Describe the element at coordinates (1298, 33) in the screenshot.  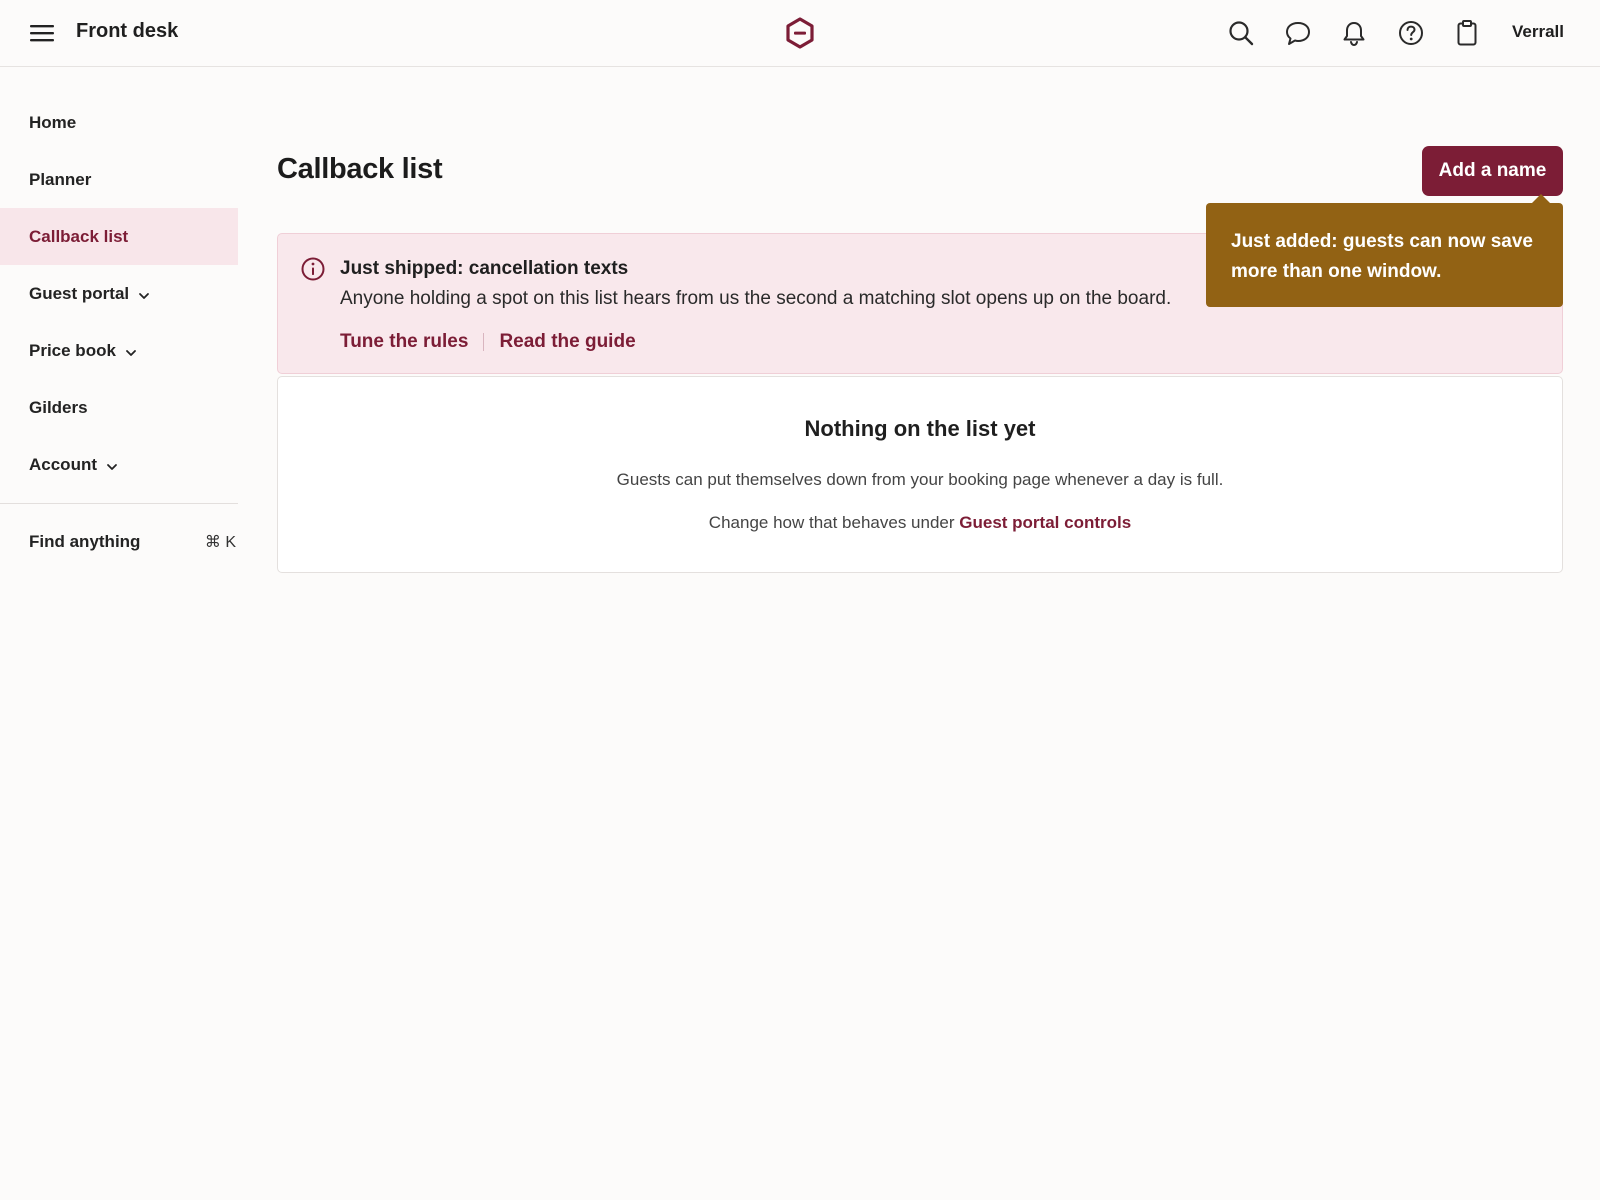
I see `chat-icon` at that location.